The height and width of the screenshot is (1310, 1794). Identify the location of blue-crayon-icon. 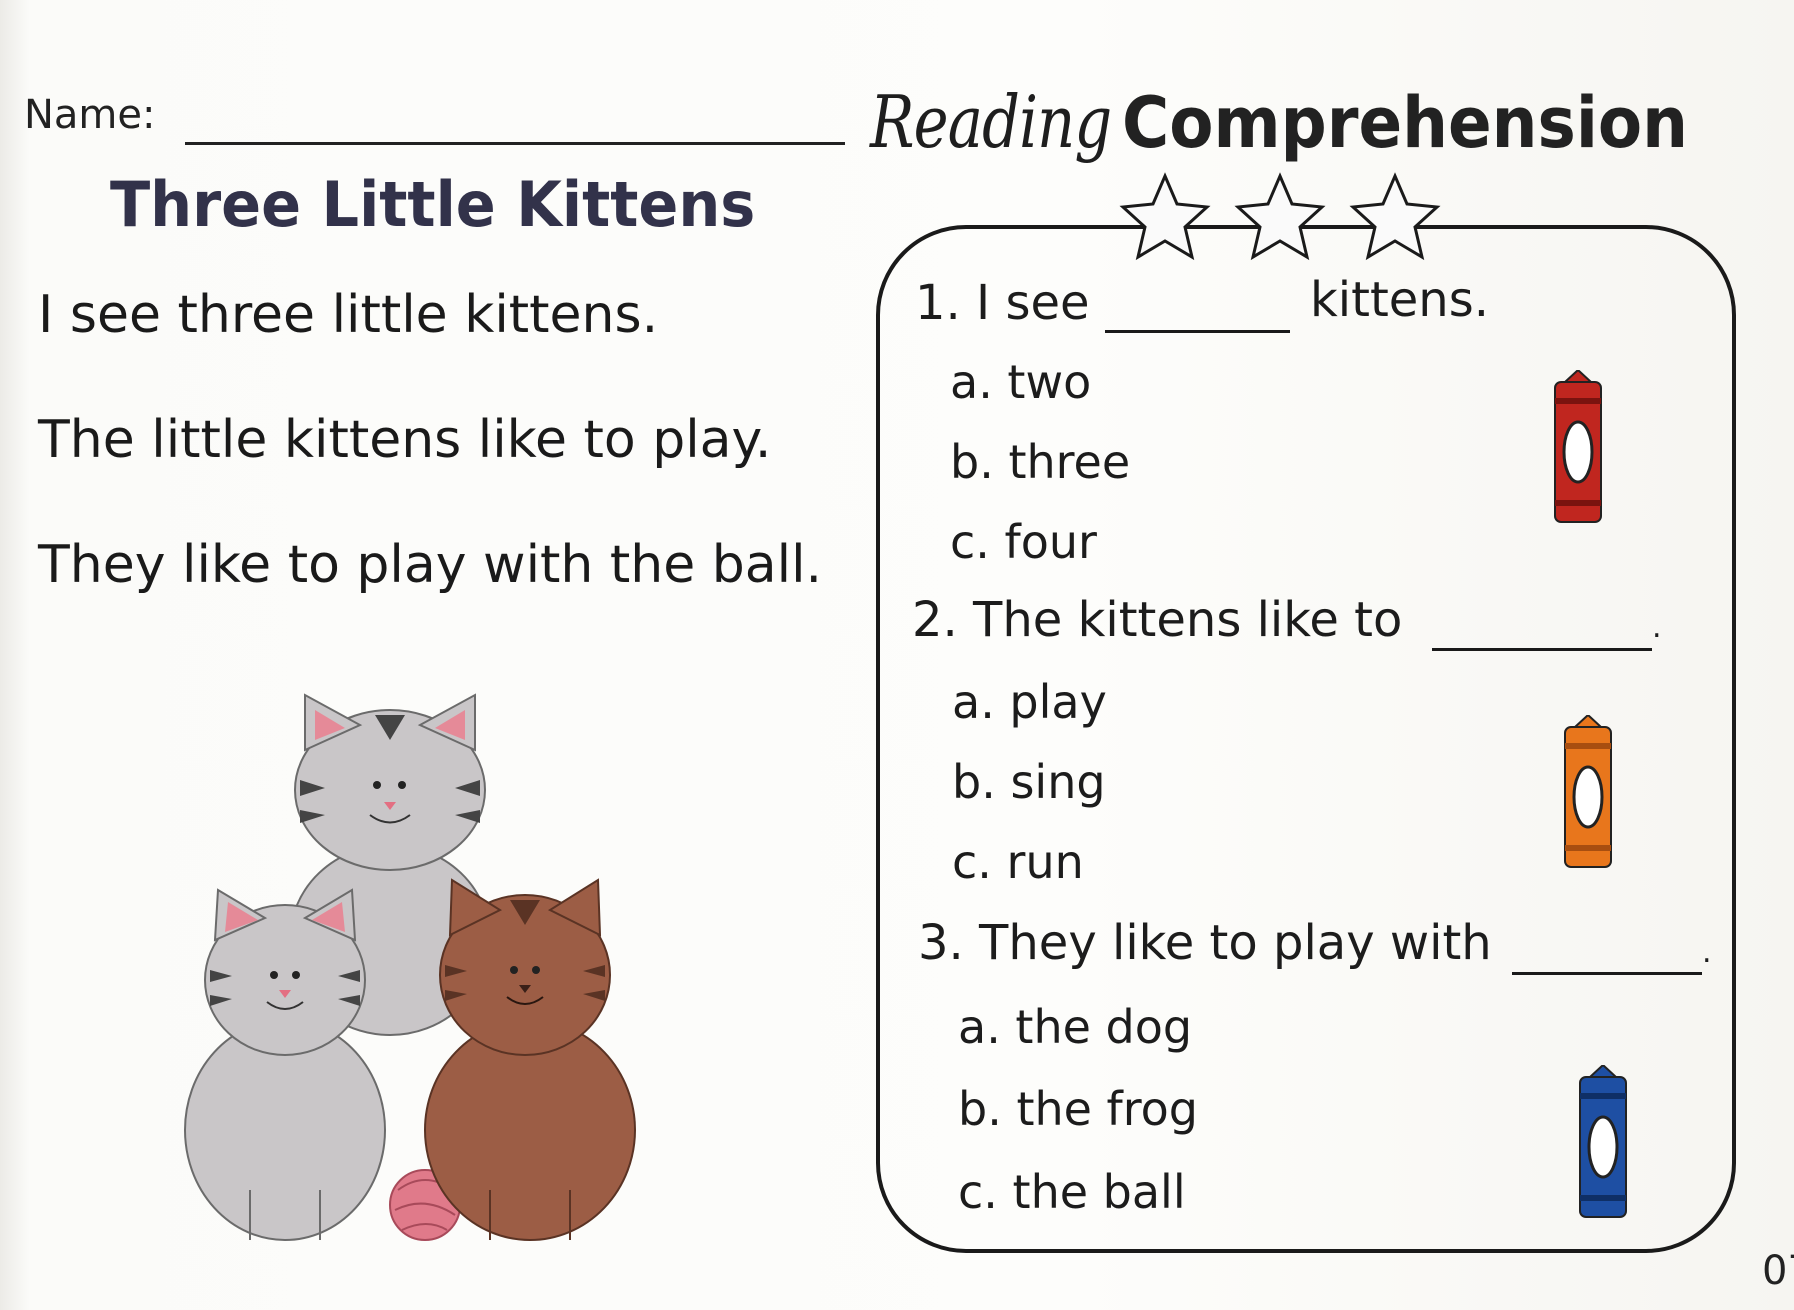
(1603, 1141).